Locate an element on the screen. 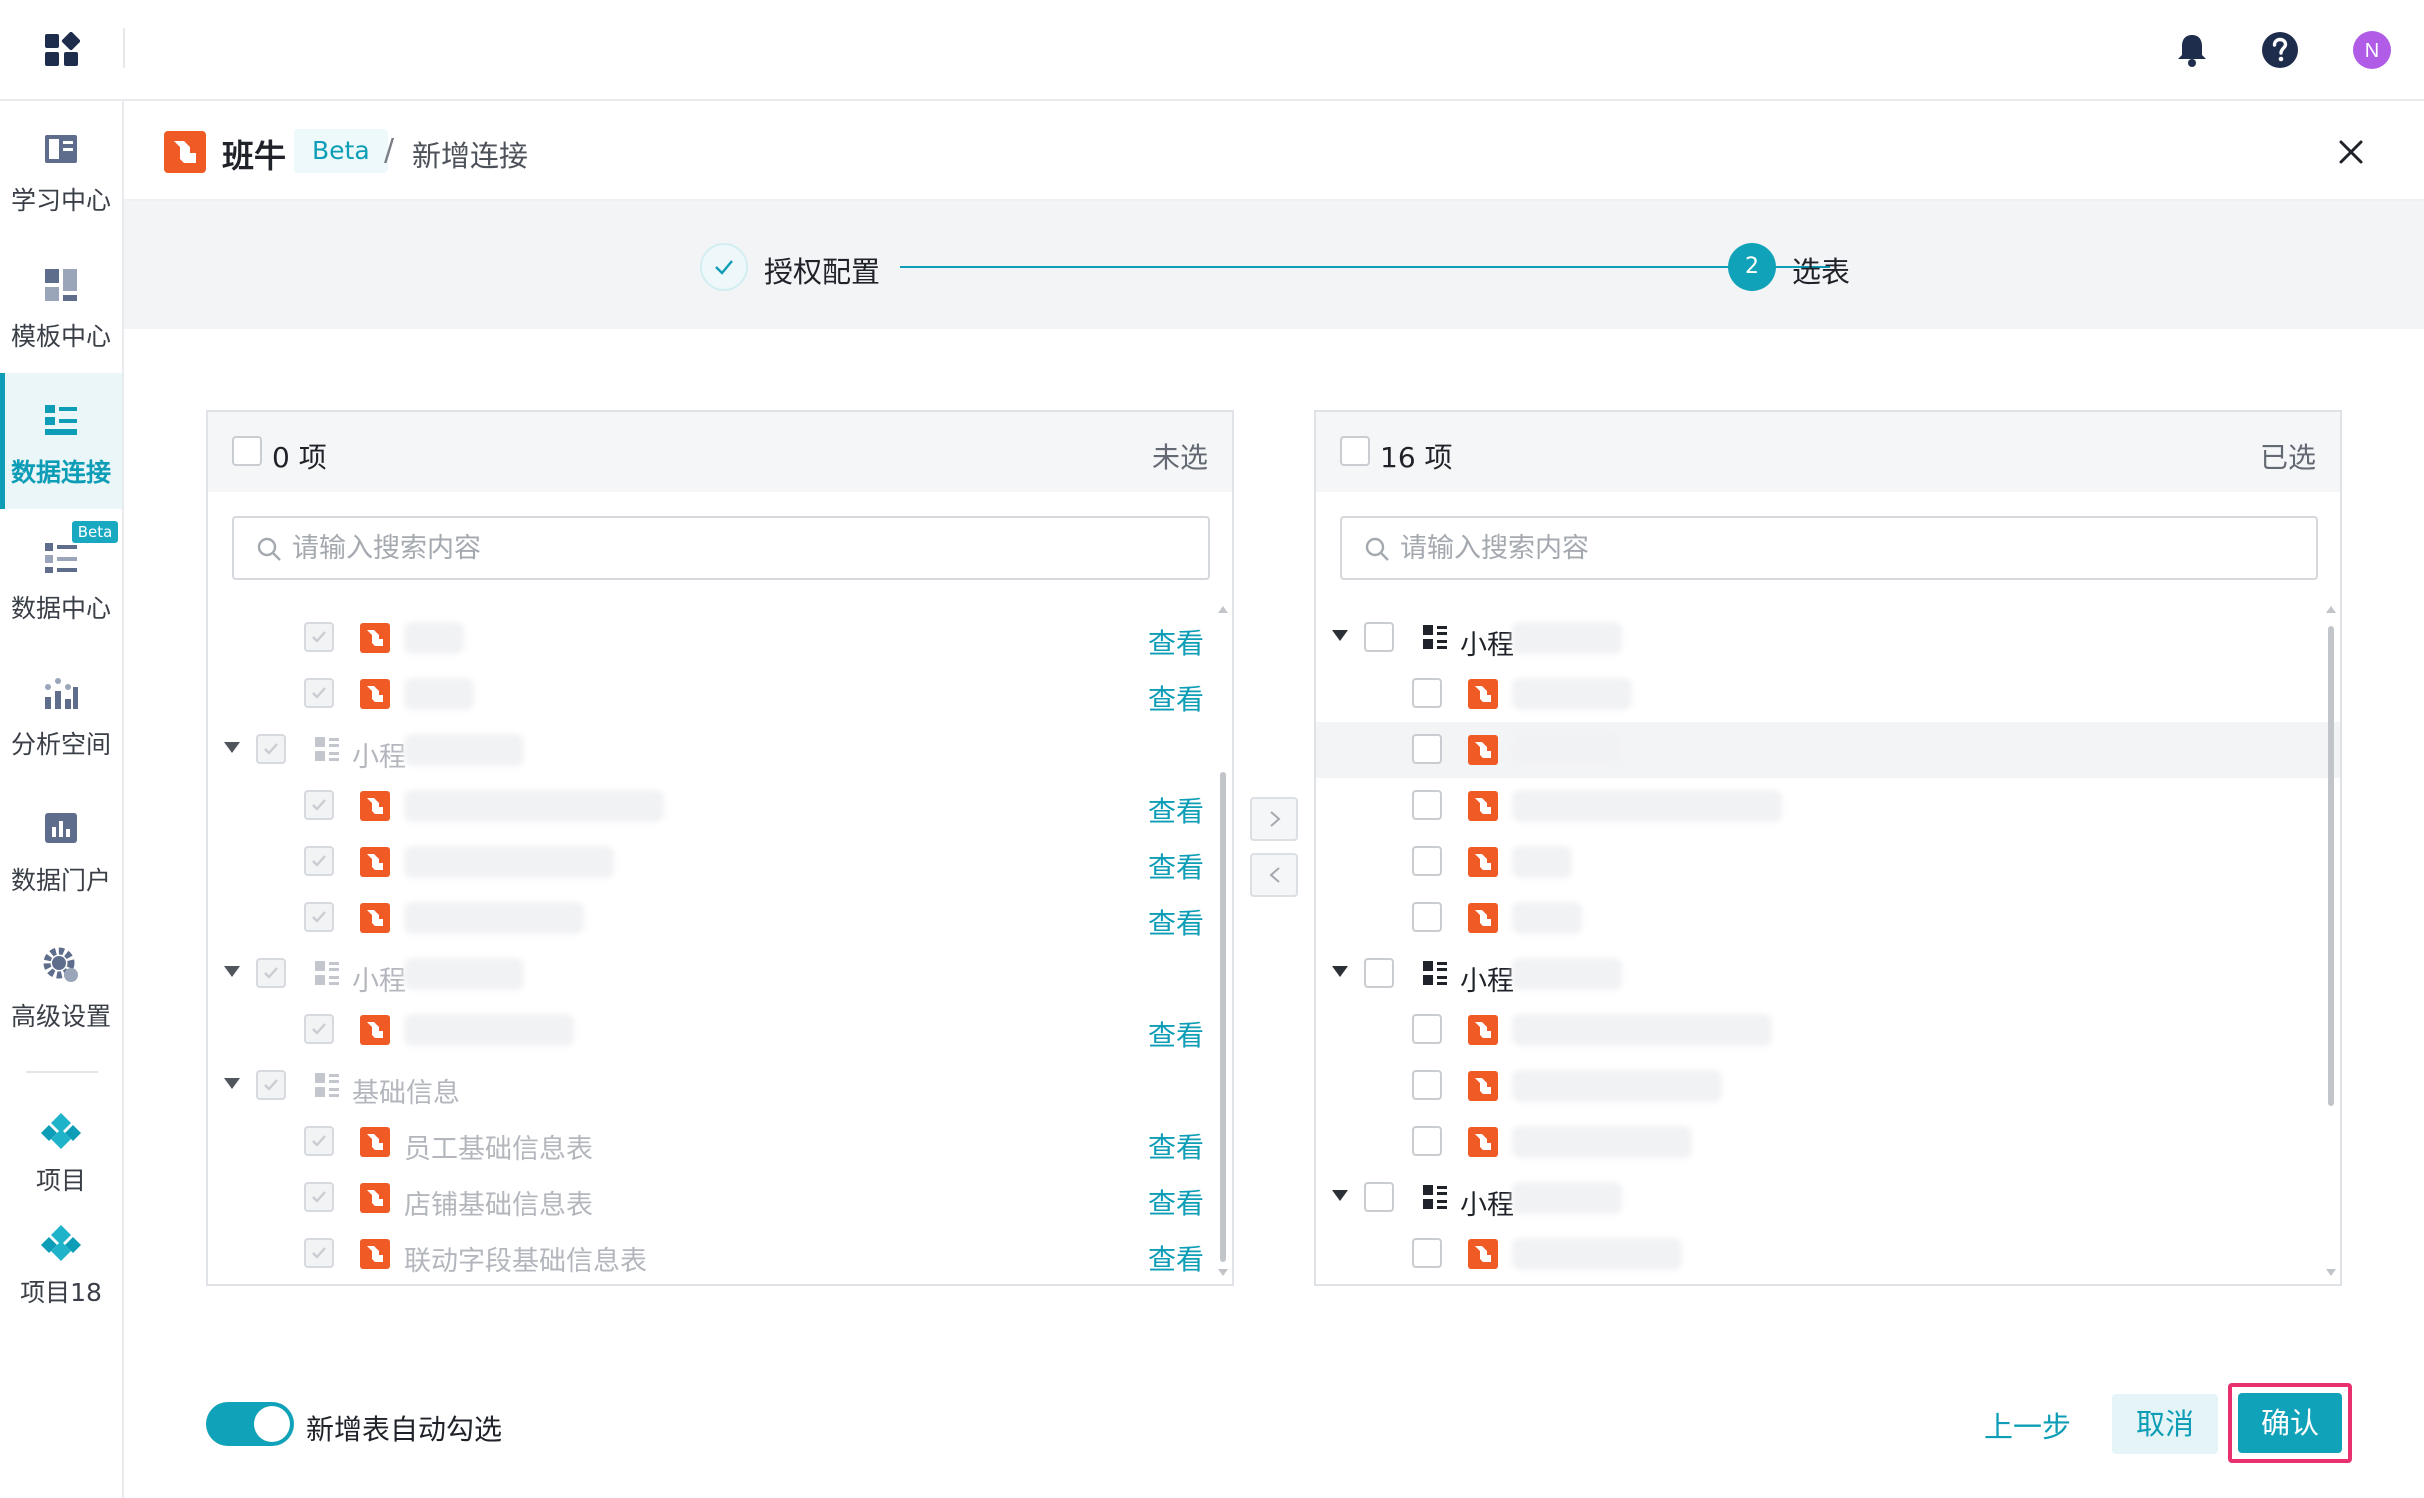 Image resolution: width=2424 pixels, height=1498 pixels. move-left-button is located at coordinates (1274, 875).